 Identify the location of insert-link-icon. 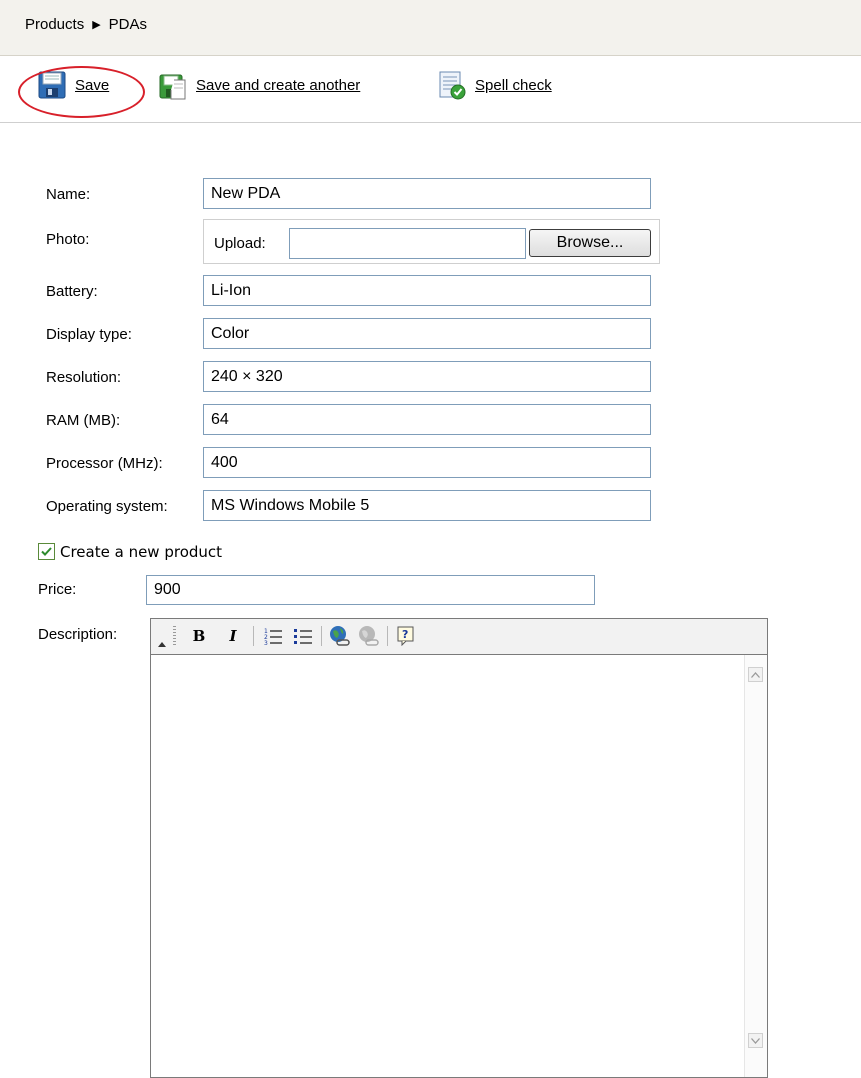
(339, 636).